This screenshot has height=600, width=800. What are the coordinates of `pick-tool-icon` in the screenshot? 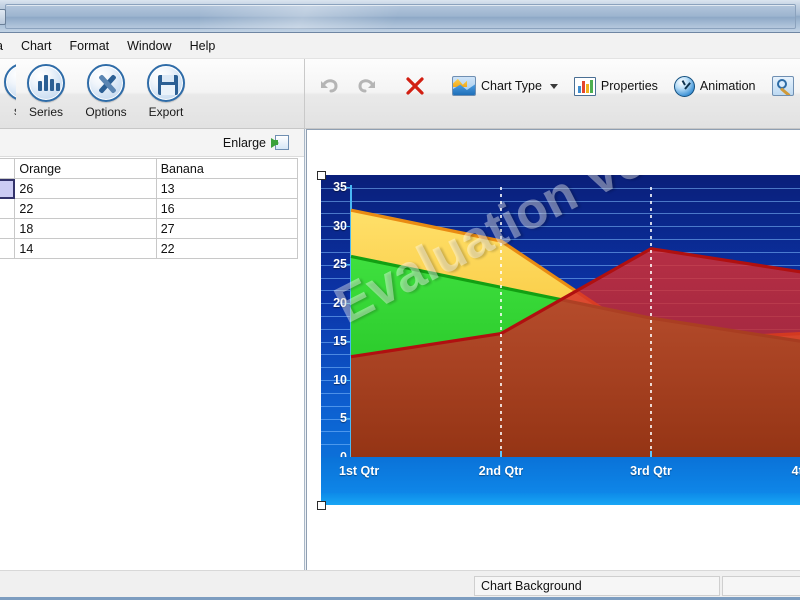 It's located at (782, 86).